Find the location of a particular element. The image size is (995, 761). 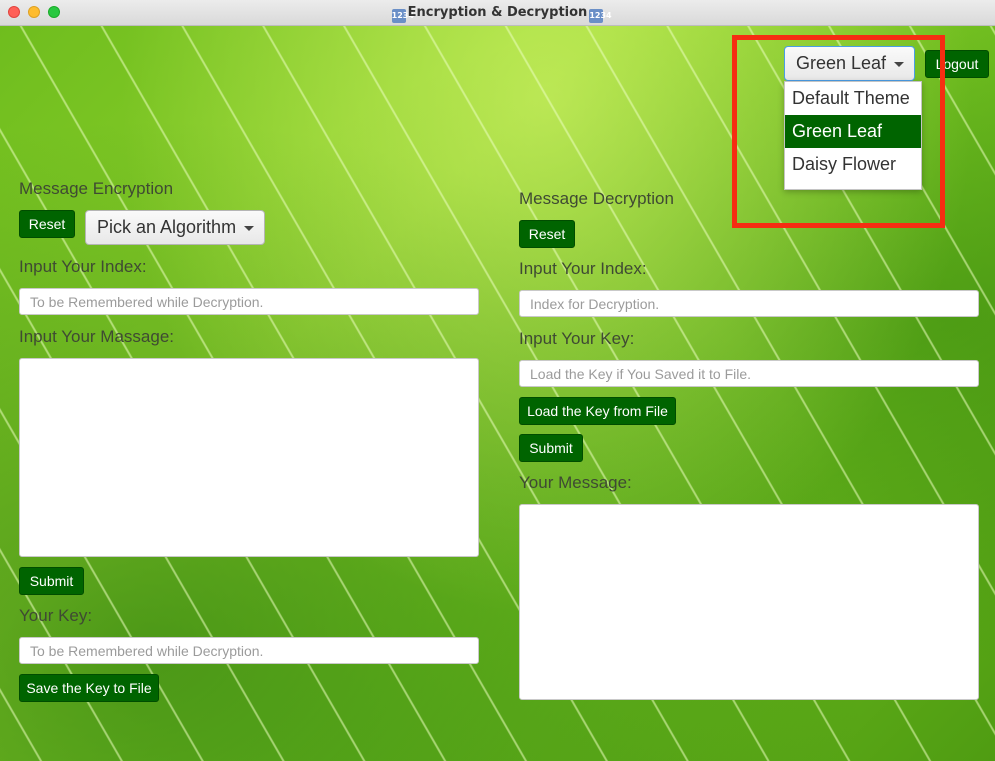

encryption-key-input: To be Remembered while Decryption. is located at coordinates (249, 650).